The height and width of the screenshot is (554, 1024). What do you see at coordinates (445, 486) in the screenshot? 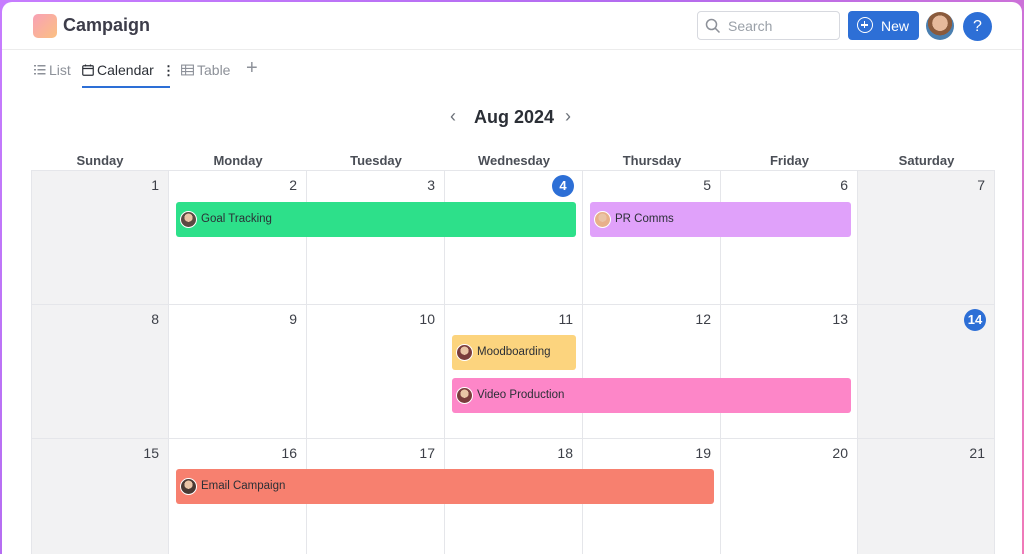
I see `event-bar: Email Campaign` at bounding box center [445, 486].